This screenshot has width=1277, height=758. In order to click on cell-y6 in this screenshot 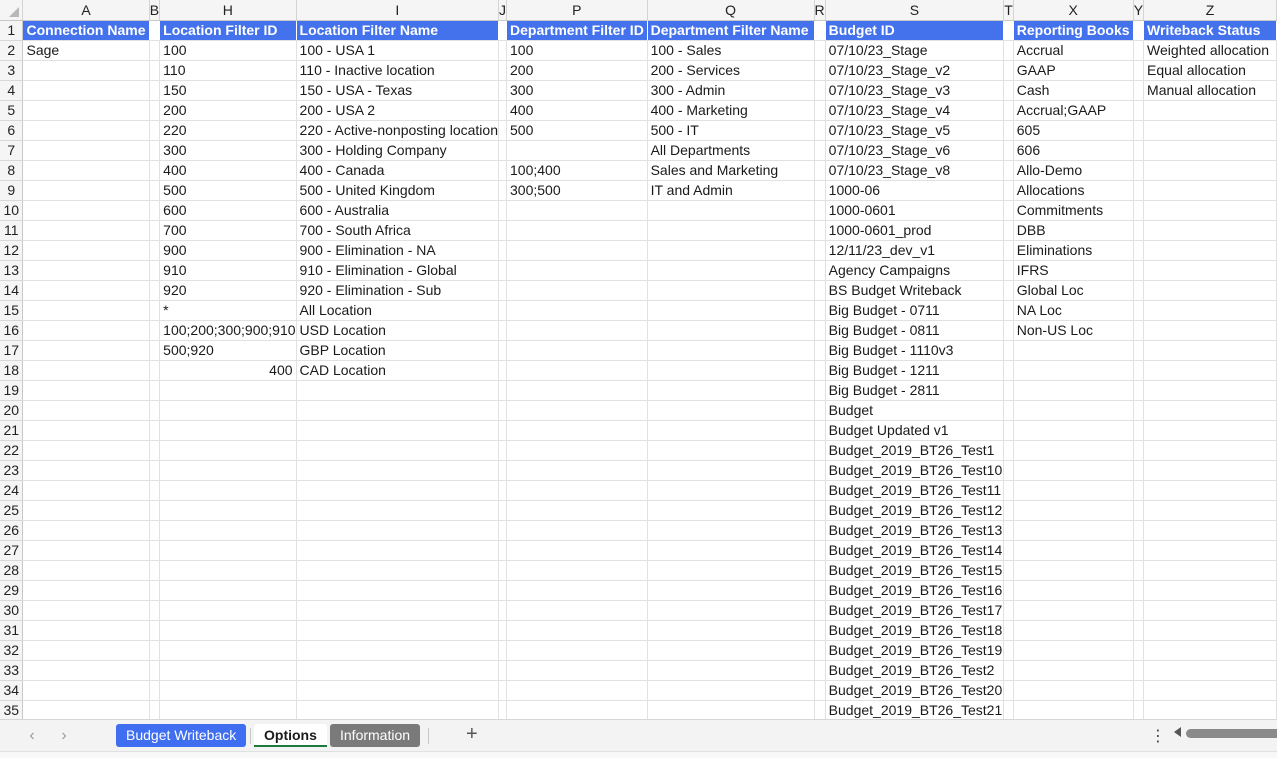, I will do `click(1139, 130)`.